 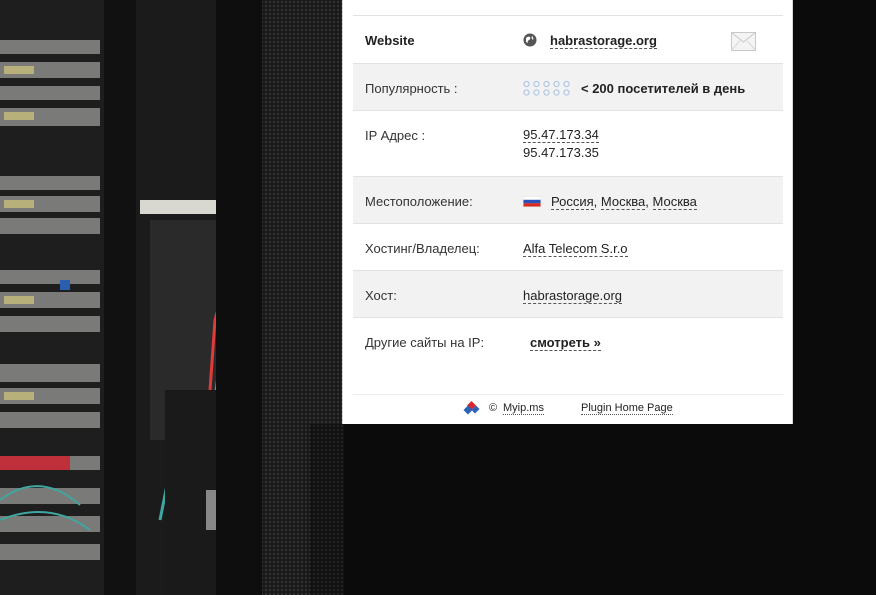 I want to click on myip-link: Myip.ms, so click(x=523, y=408).